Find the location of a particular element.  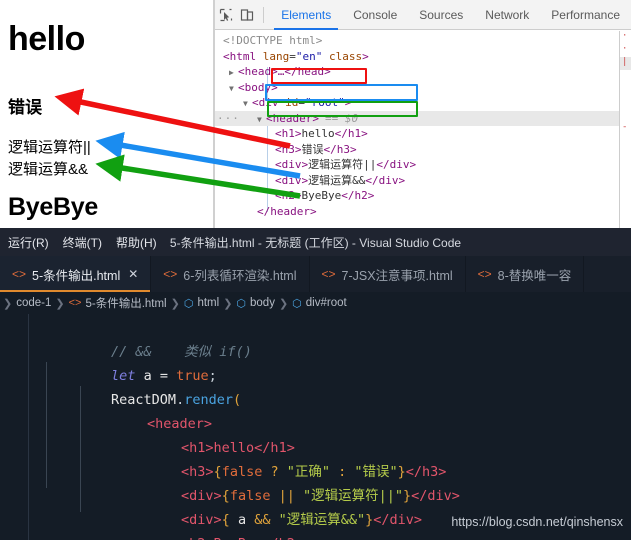

ternary-colon: : is located at coordinates (342, 472).